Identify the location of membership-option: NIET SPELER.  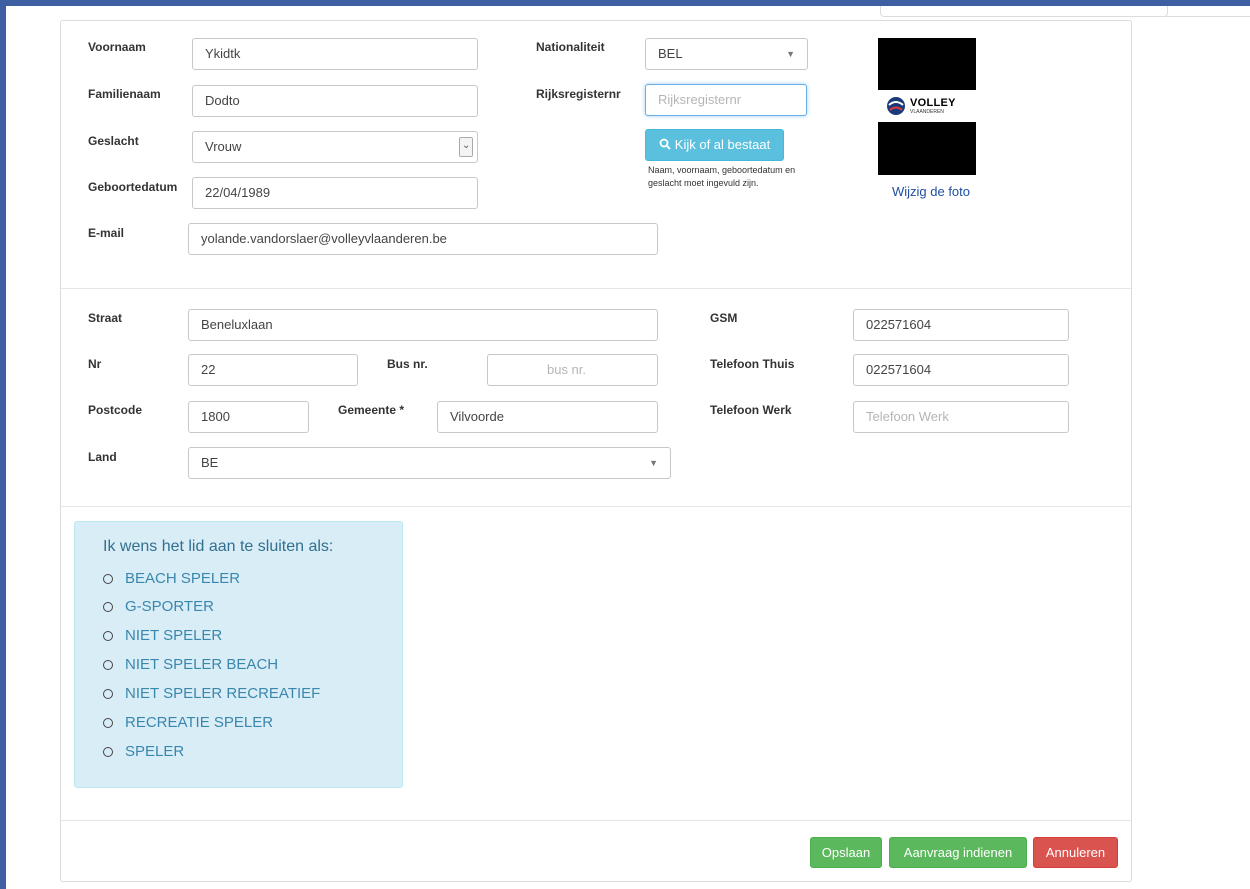
(162, 635).